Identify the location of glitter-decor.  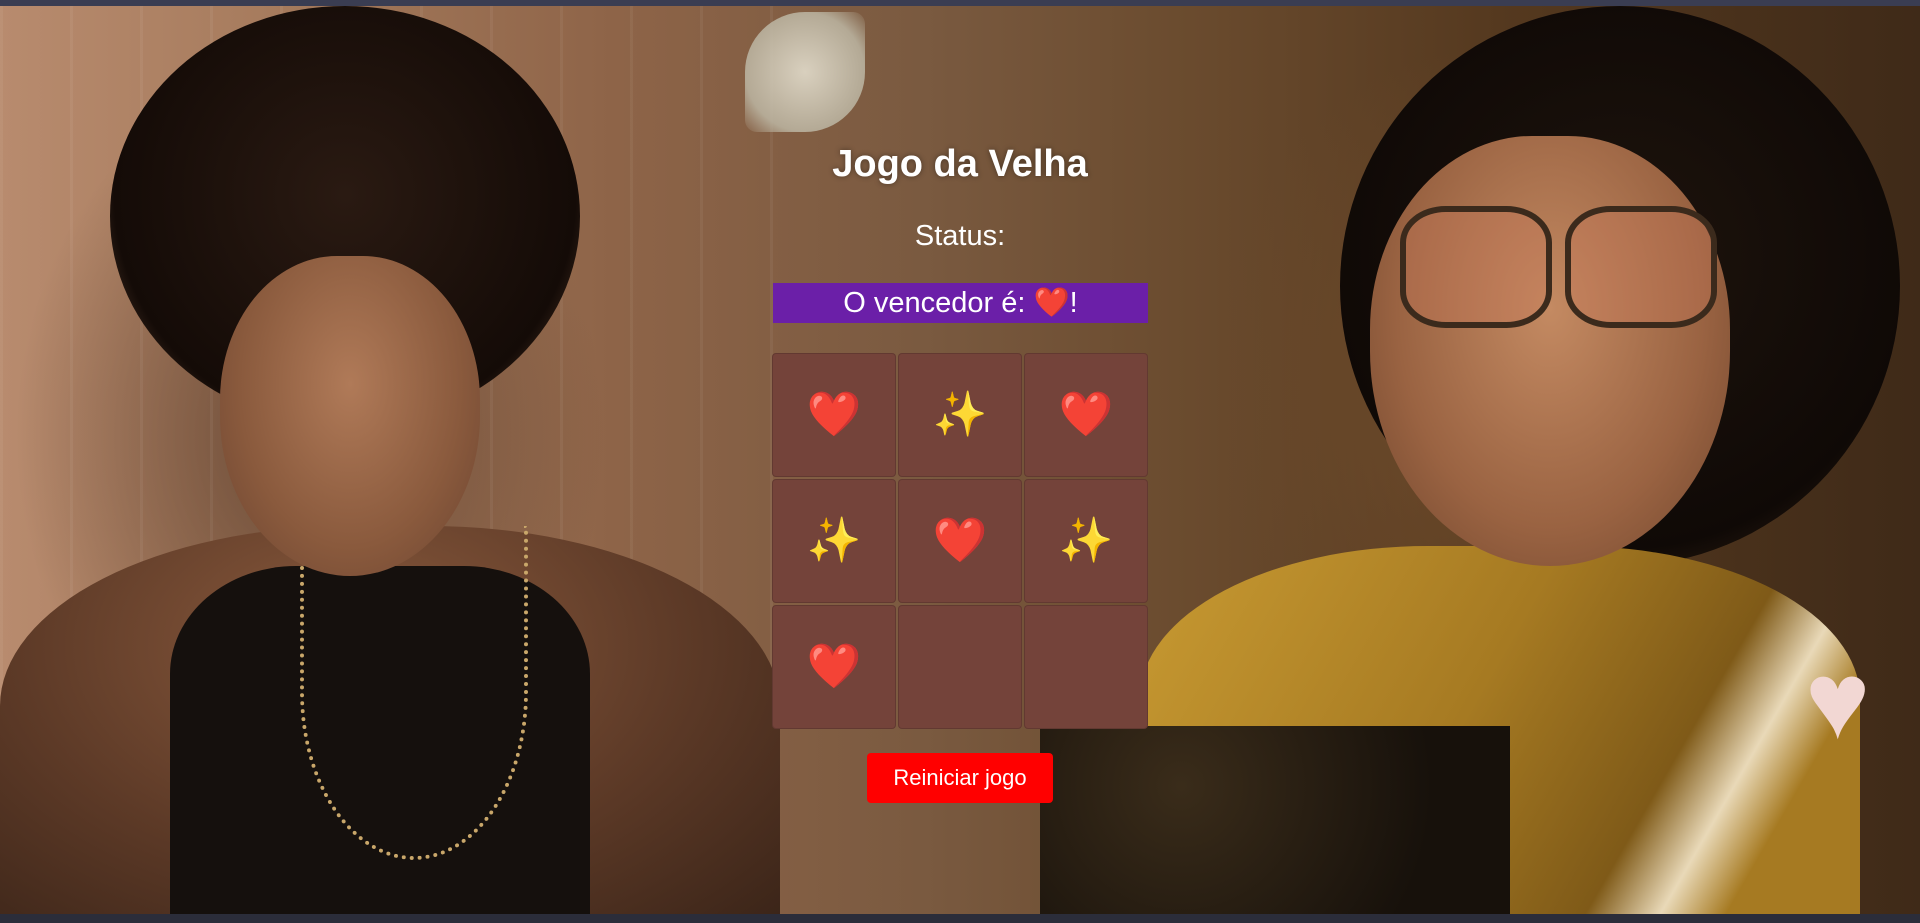
(1275, 820).